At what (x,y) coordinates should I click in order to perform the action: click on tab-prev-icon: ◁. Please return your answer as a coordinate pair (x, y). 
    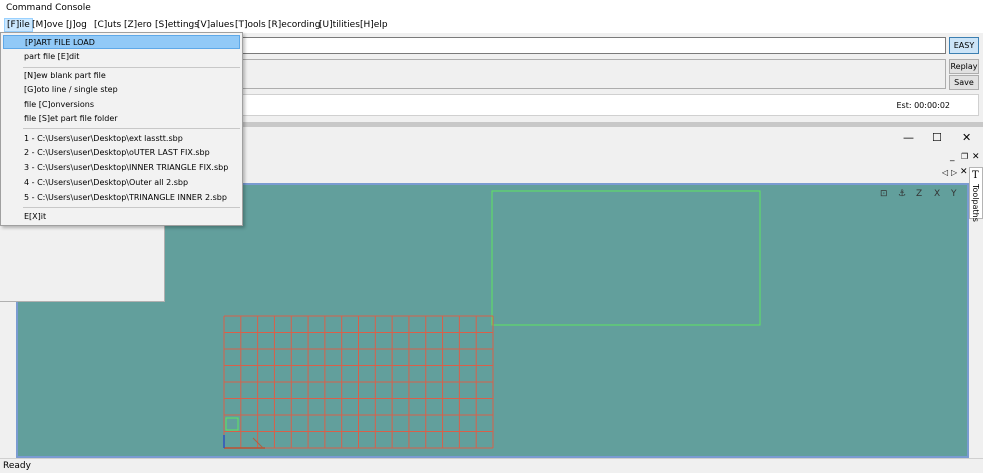
    Looking at the image, I should click on (945, 172).